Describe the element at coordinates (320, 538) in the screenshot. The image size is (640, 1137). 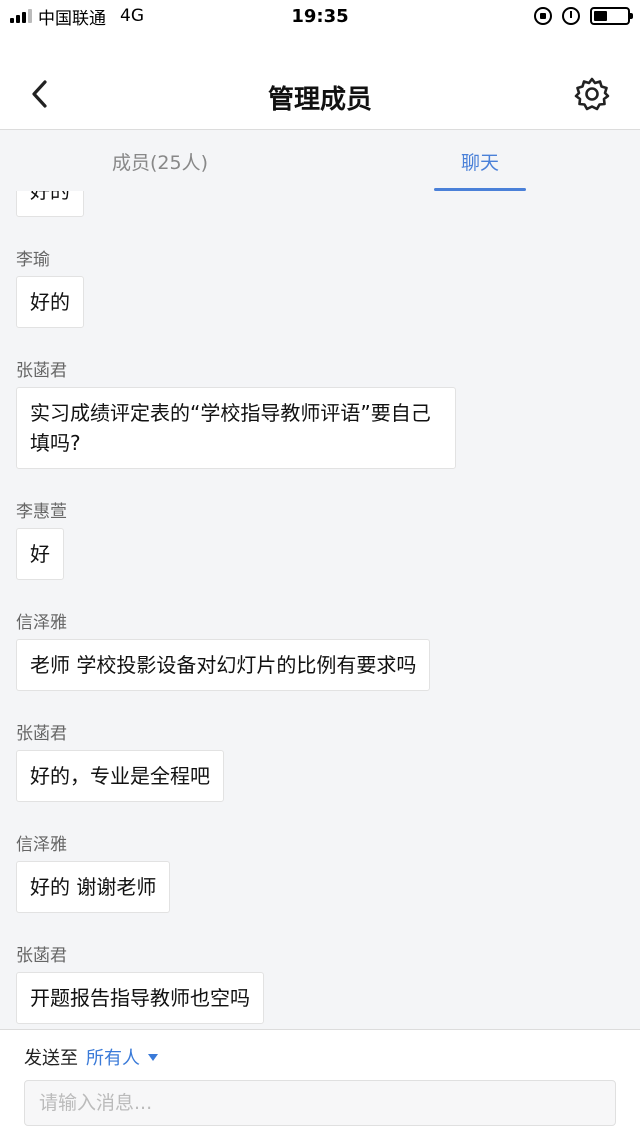
I see `chat-message: 李惠萱 好` at that location.